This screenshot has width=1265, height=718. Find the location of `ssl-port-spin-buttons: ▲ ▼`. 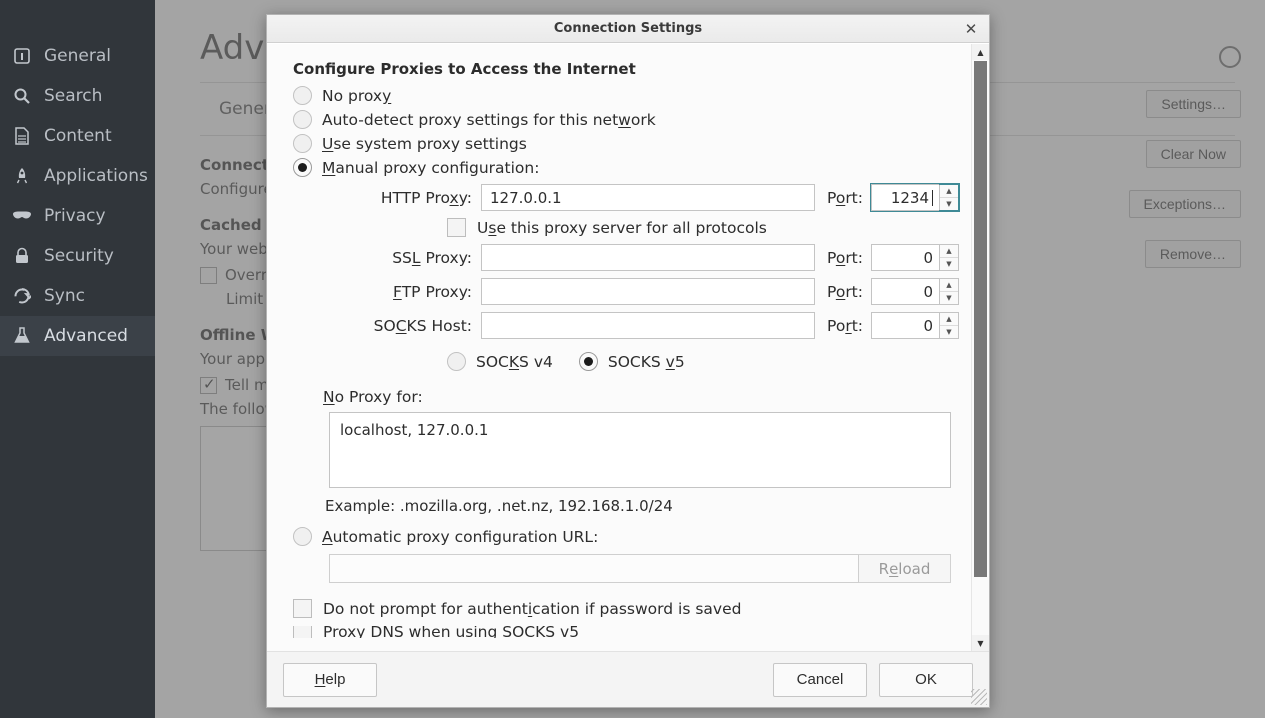

ssl-port-spin-buttons: ▲ ▼ is located at coordinates (949, 257).